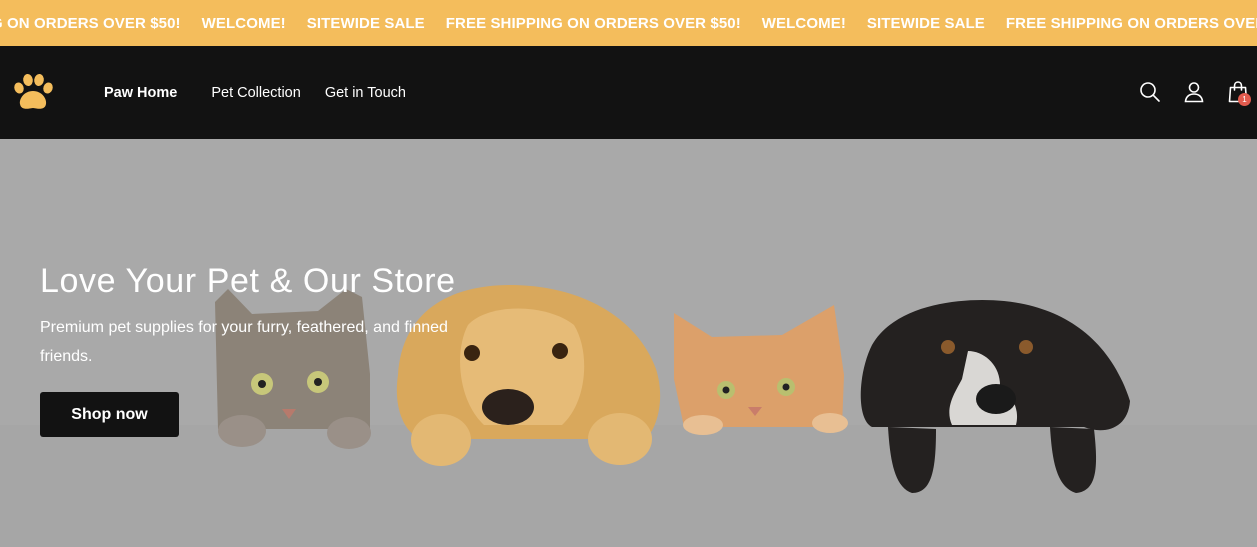 The width and height of the screenshot is (1257, 547). I want to click on shop-now-button: Shop now, so click(109, 414).